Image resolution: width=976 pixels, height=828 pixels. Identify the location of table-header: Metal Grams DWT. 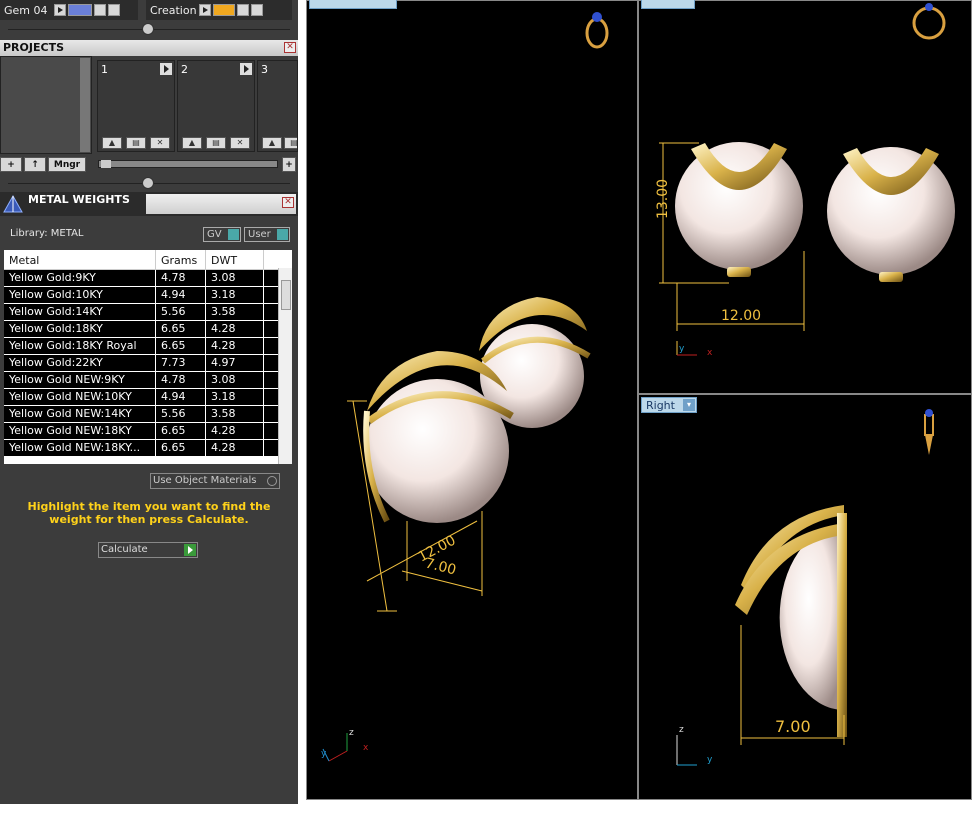
(148, 260).